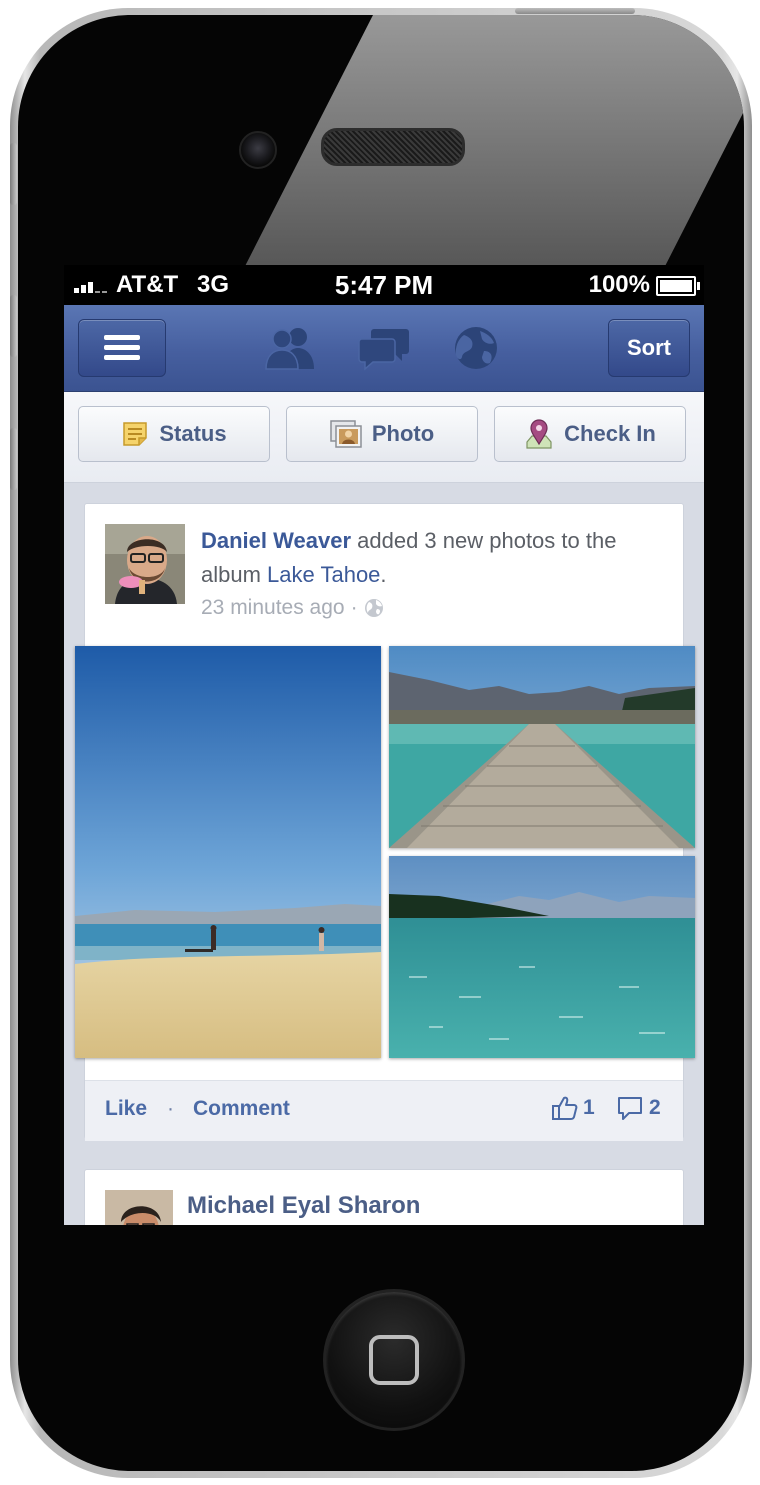 Image resolution: width=760 pixels, height=1485 pixels. Describe the element at coordinates (126, 1109) in the screenshot. I see `like-button: Like` at that location.